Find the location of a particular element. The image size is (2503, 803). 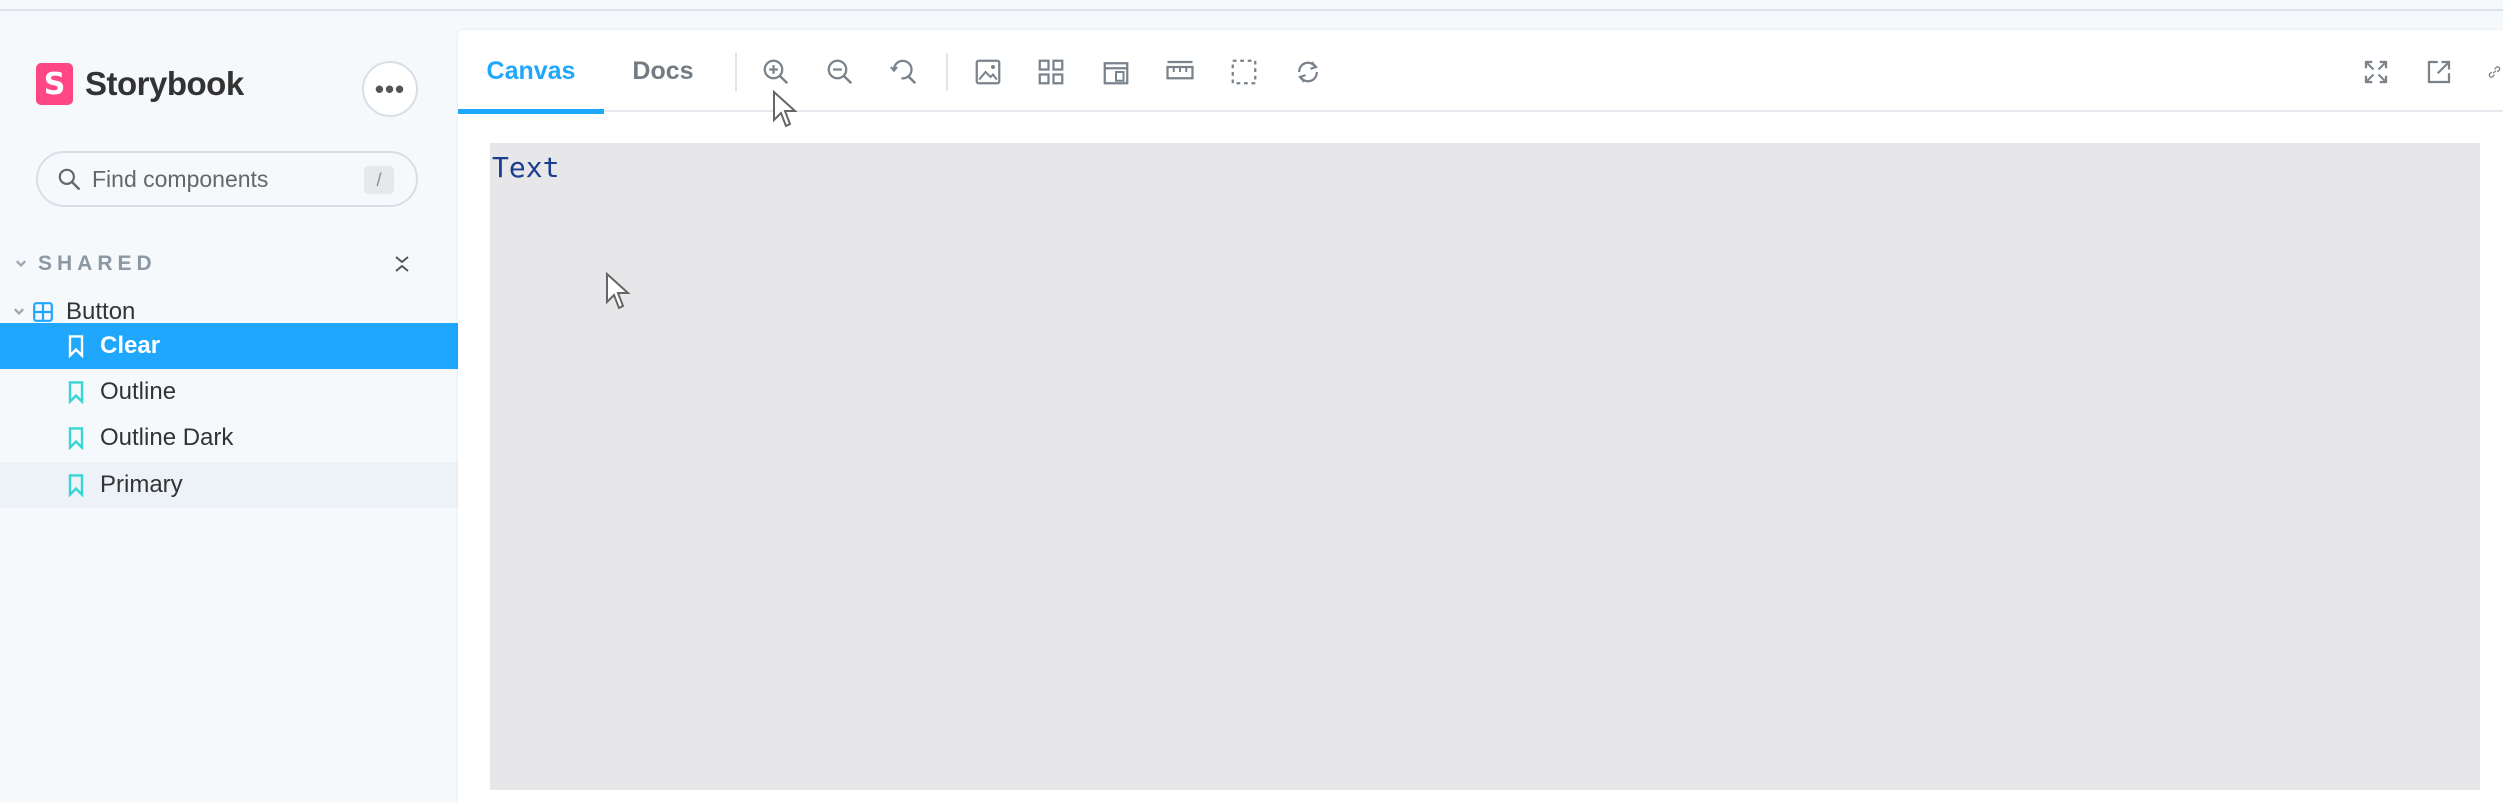

measure-button is located at coordinates (1180, 72).